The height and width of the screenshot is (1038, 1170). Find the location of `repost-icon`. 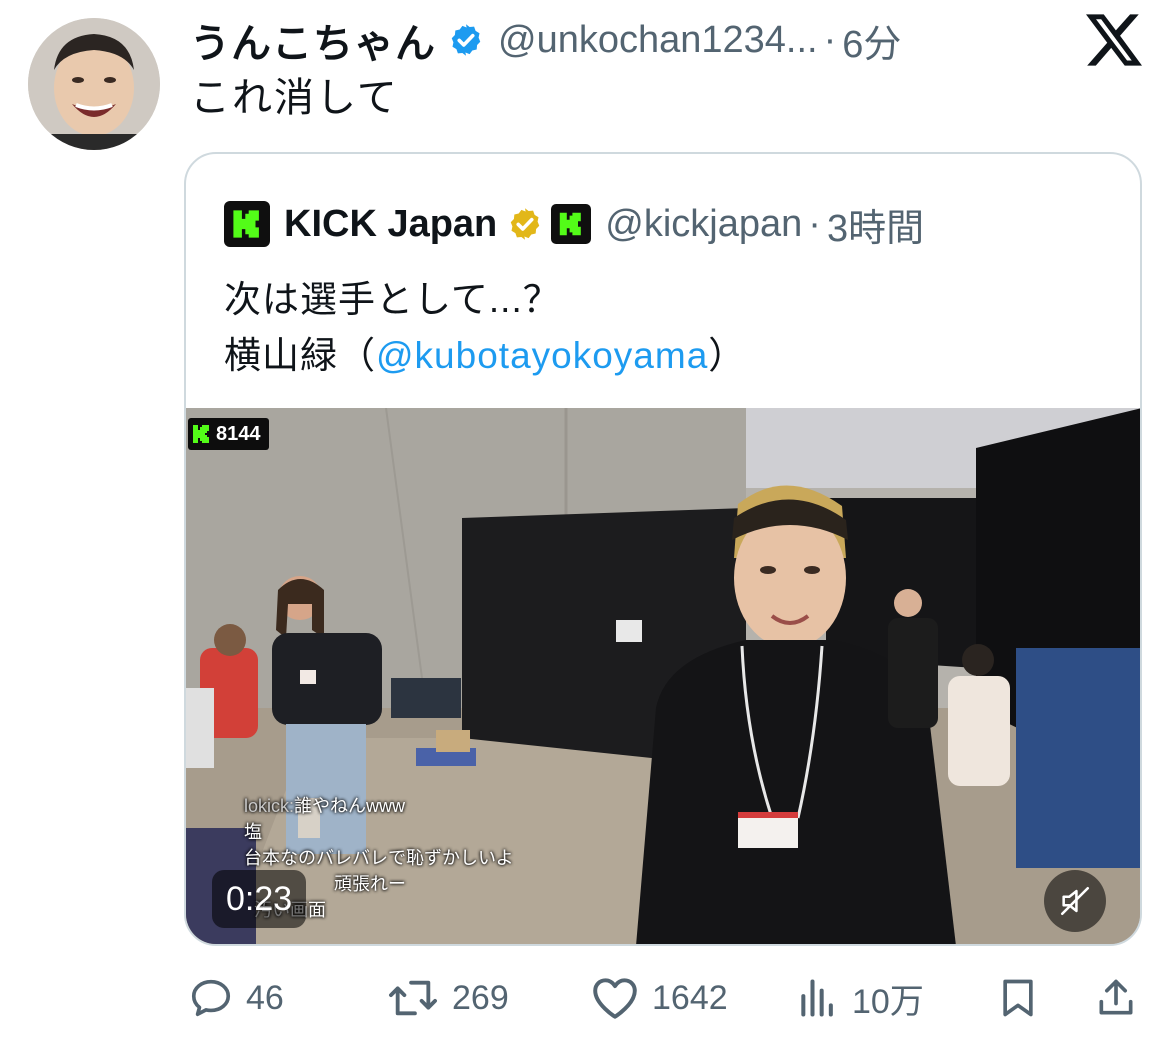

repost-icon is located at coordinates (413, 998).